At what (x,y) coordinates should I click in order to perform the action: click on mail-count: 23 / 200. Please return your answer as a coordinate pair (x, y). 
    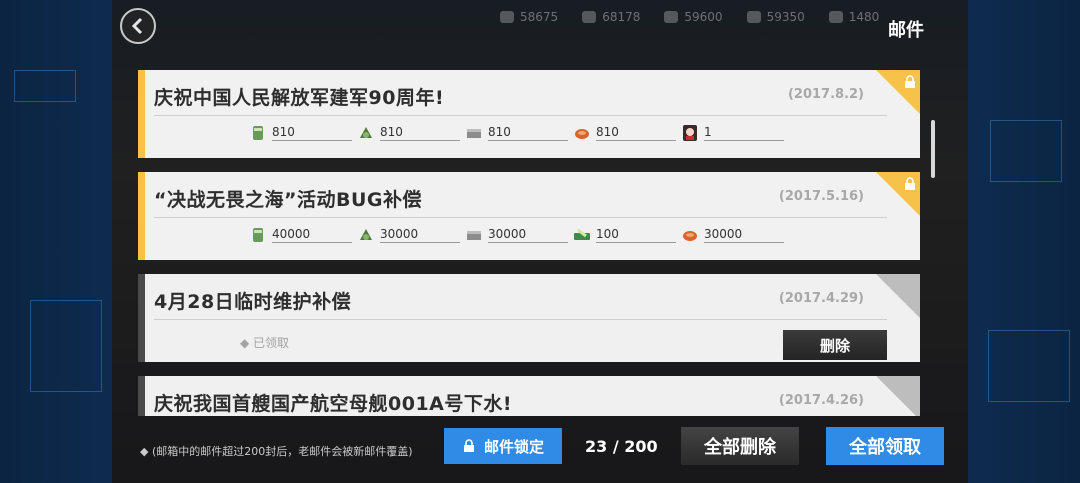
    Looking at the image, I should click on (621, 446).